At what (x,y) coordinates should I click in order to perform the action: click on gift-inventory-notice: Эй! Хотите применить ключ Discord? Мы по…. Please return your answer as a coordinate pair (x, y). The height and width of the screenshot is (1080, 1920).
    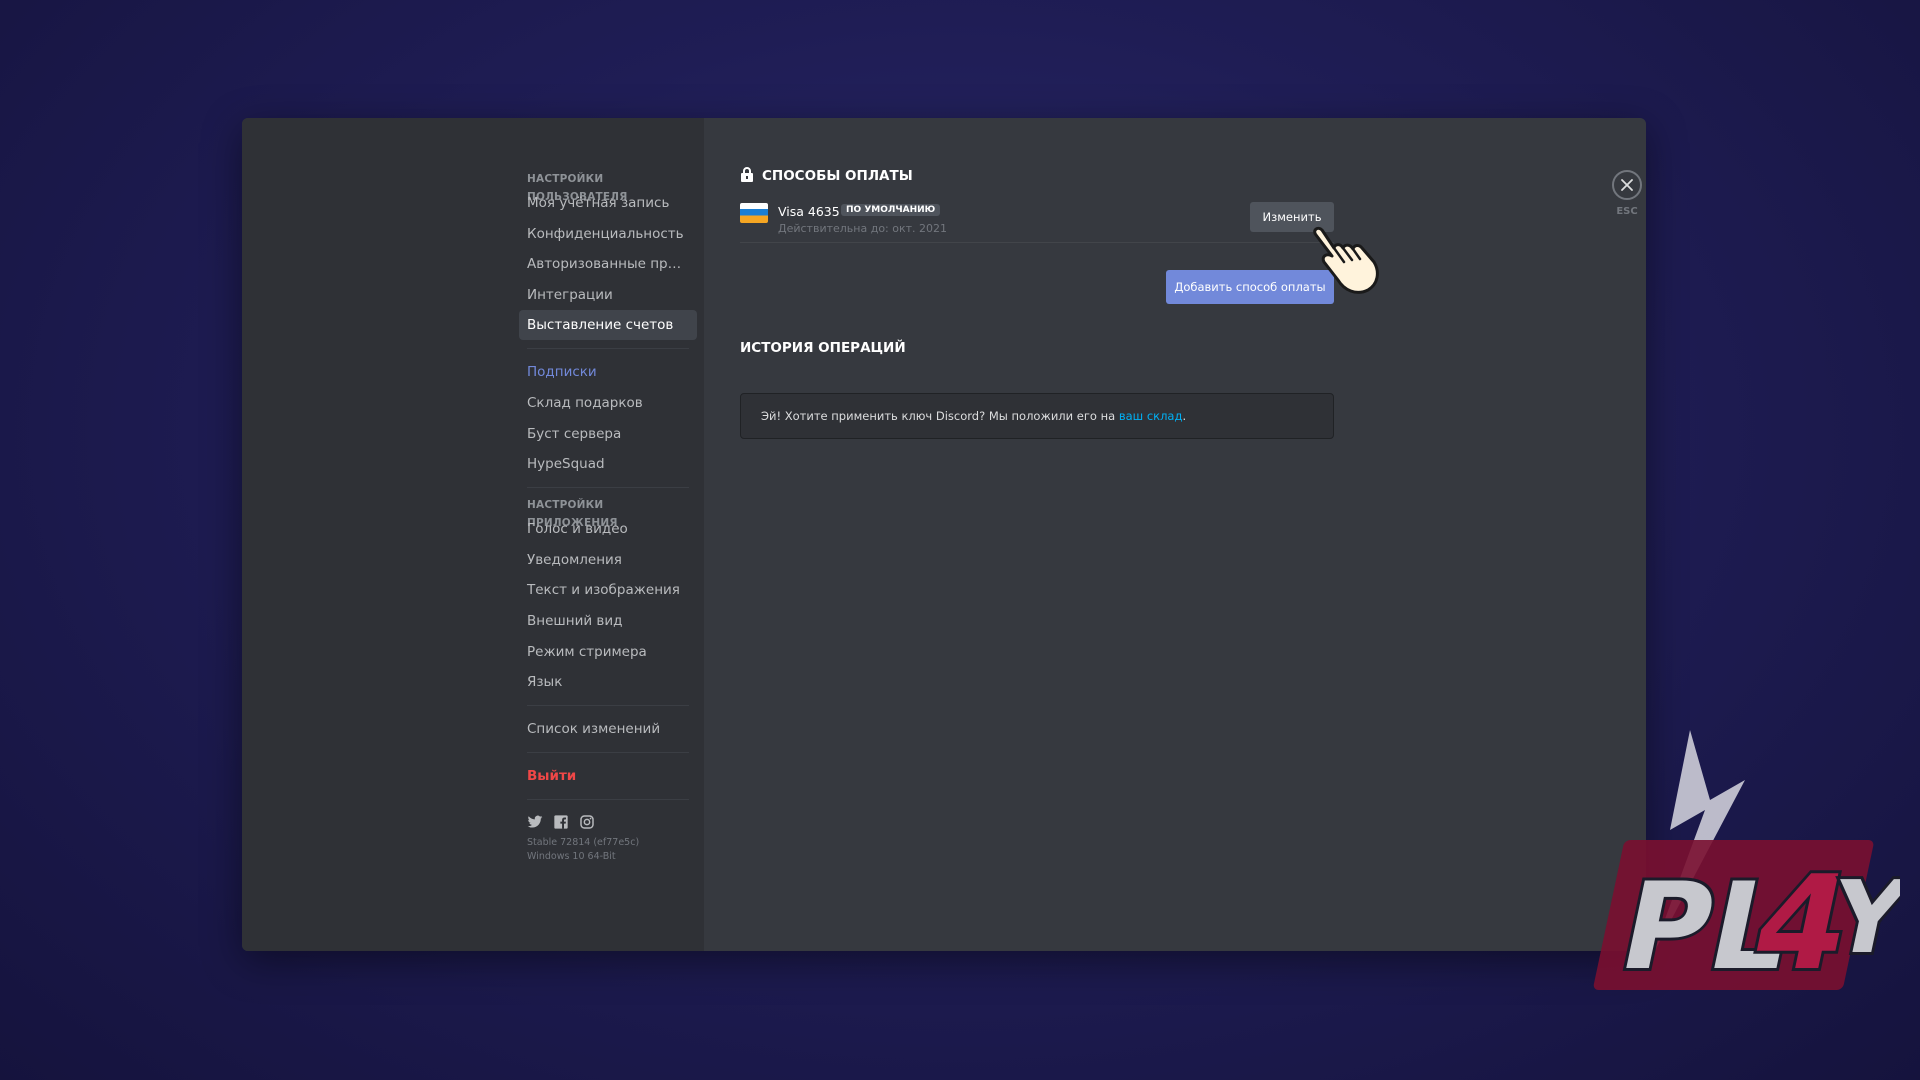
    Looking at the image, I should click on (1037, 416).